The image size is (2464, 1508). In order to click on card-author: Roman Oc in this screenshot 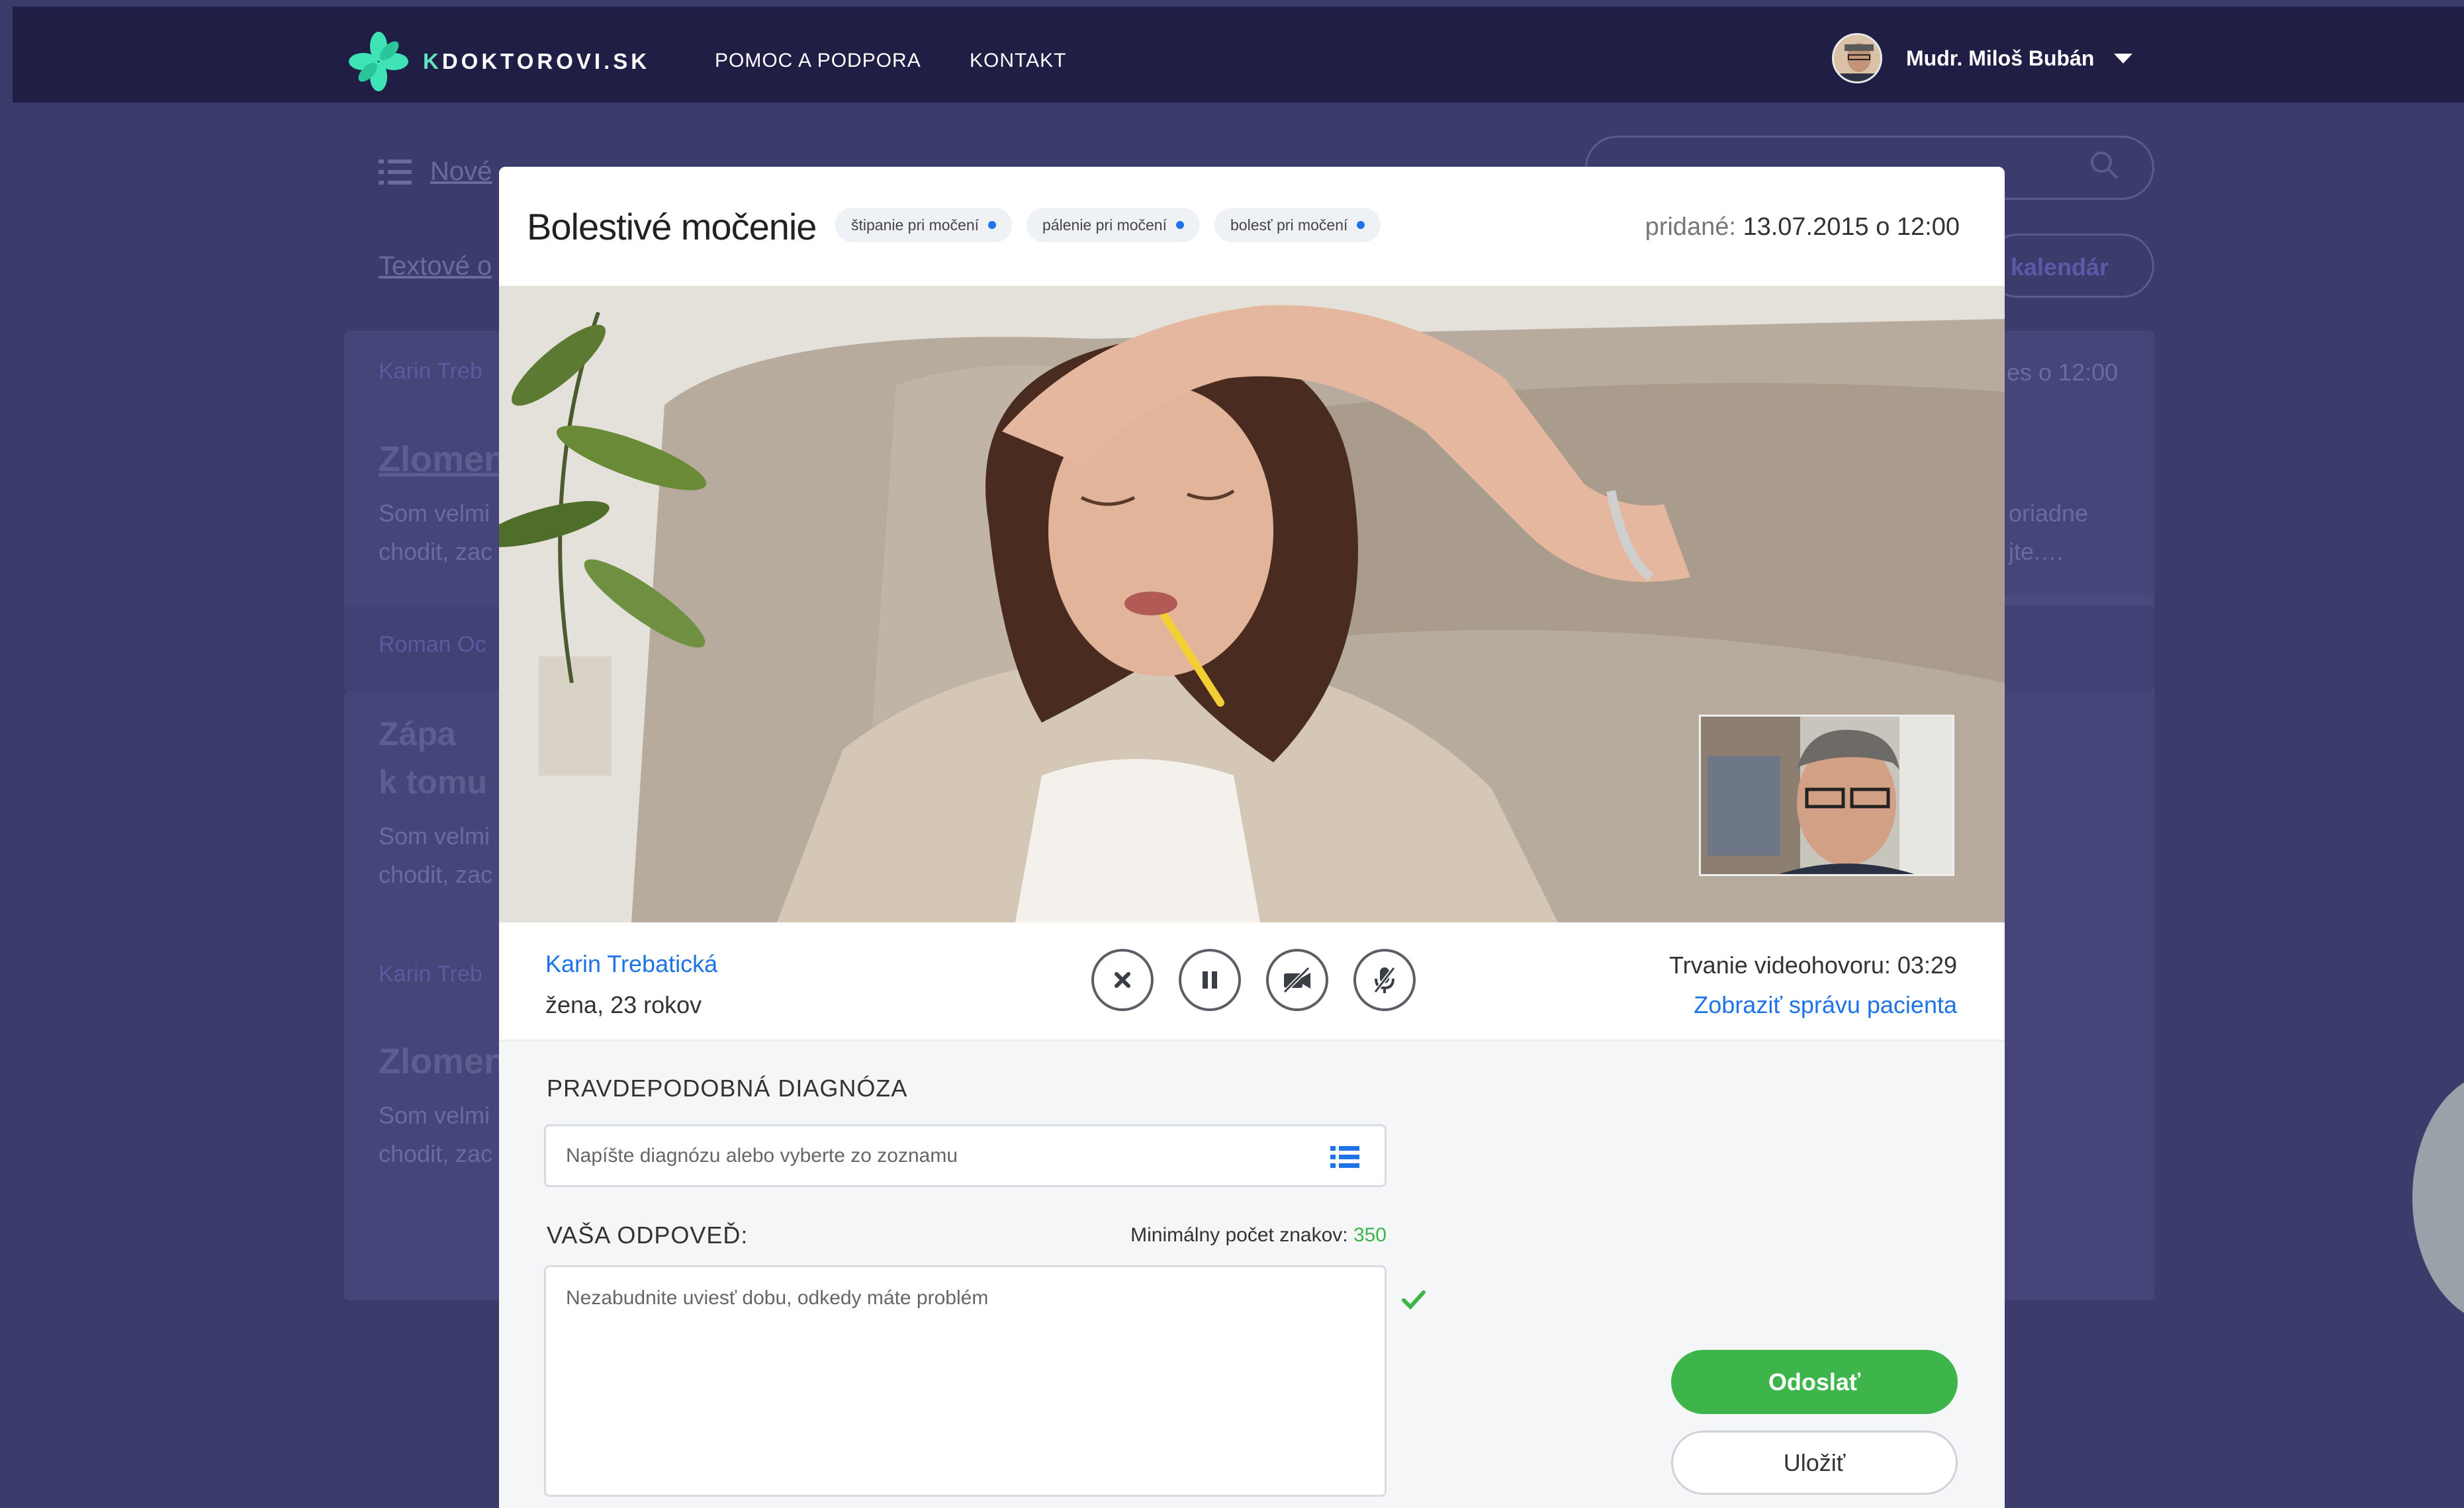, I will do `click(433, 644)`.